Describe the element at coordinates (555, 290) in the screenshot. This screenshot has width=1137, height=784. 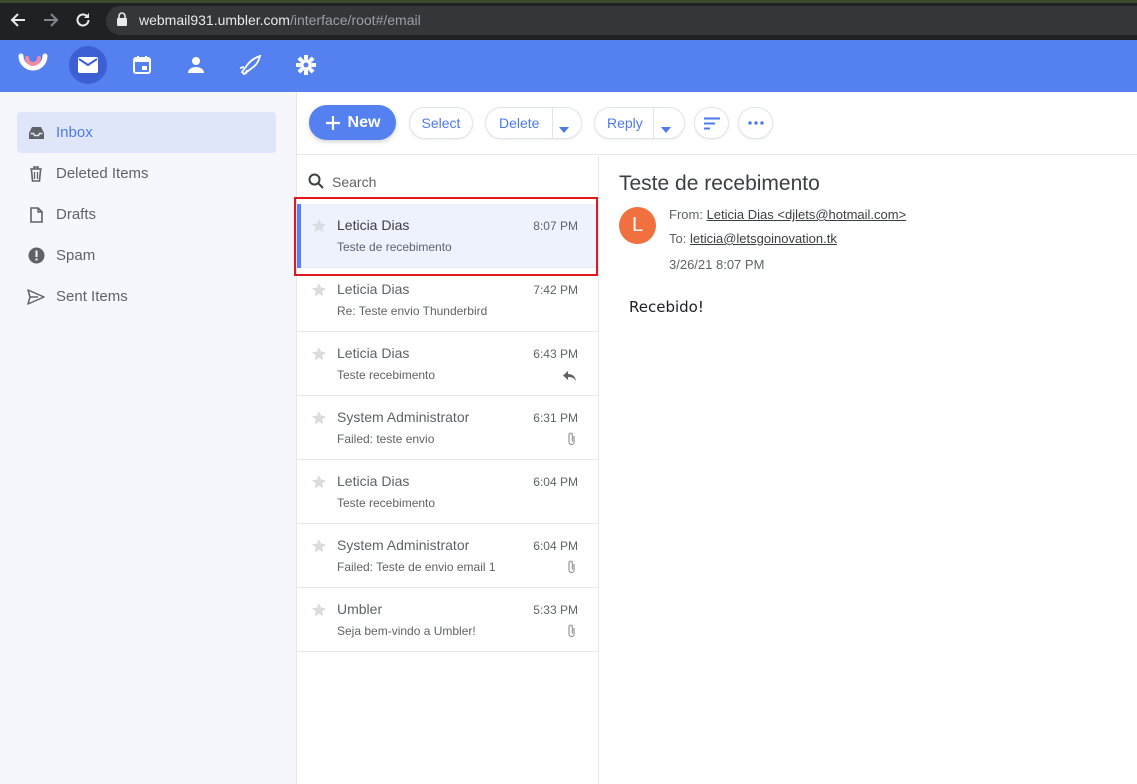
I see `message-time: 7:42 PM` at that location.